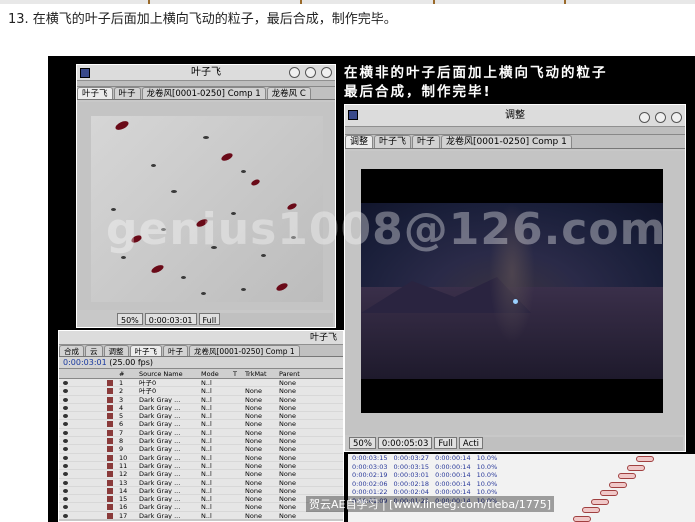 The image size is (695, 522). I want to click on tab-cloud: 云, so click(94, 350).